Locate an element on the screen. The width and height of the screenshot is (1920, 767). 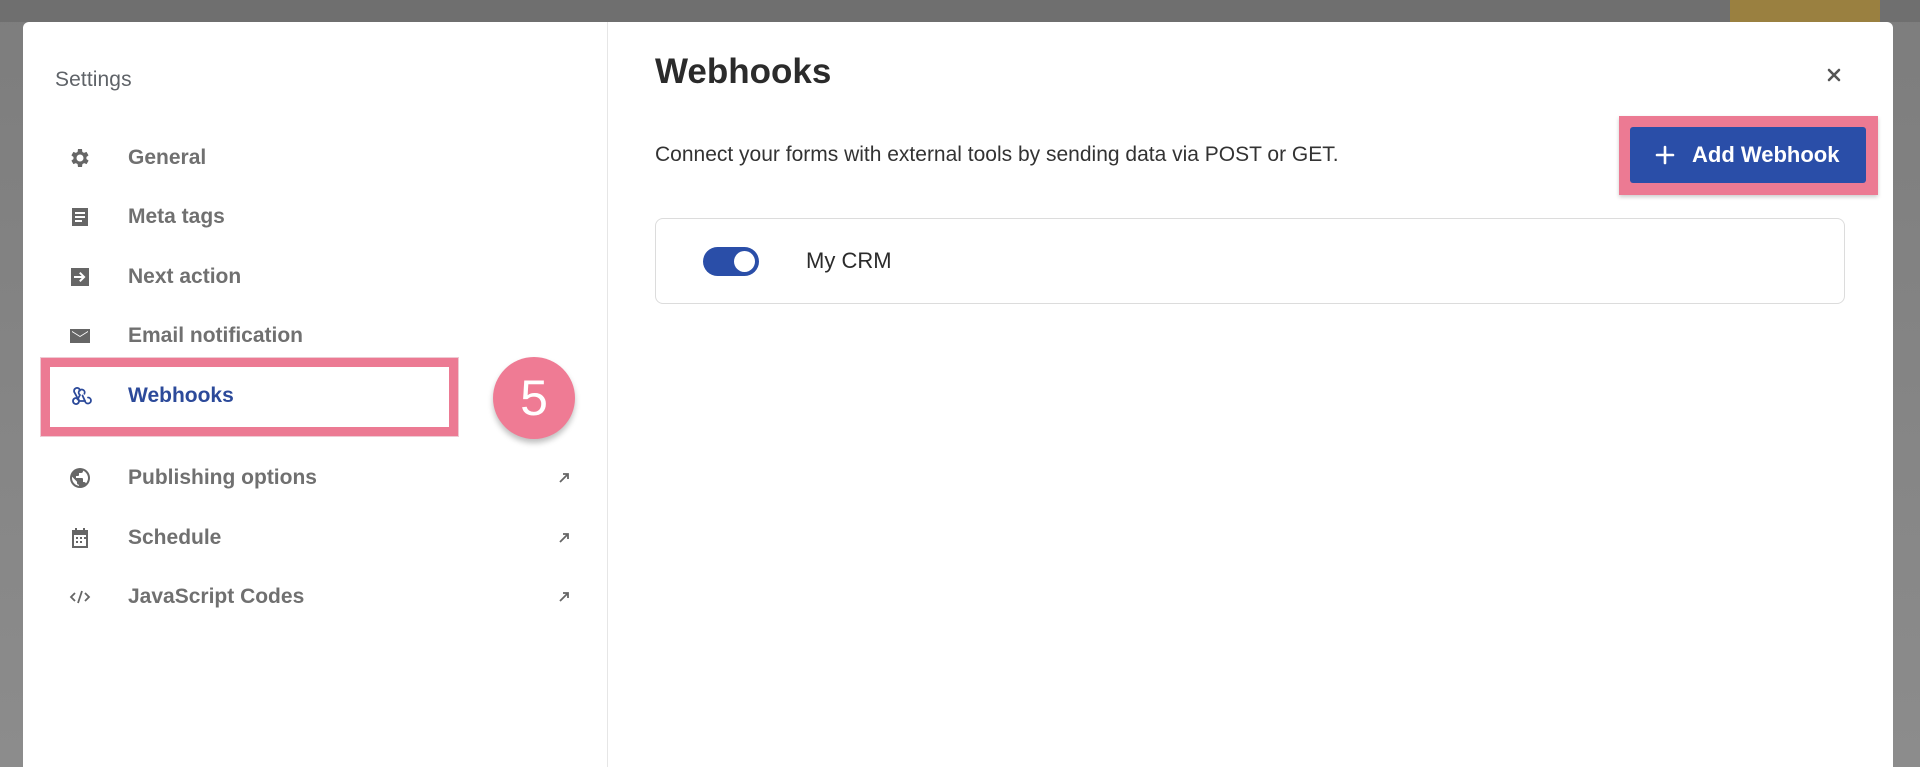
sidebar-item-publishing-options: Publishing options is located at coordinates (315, 479).